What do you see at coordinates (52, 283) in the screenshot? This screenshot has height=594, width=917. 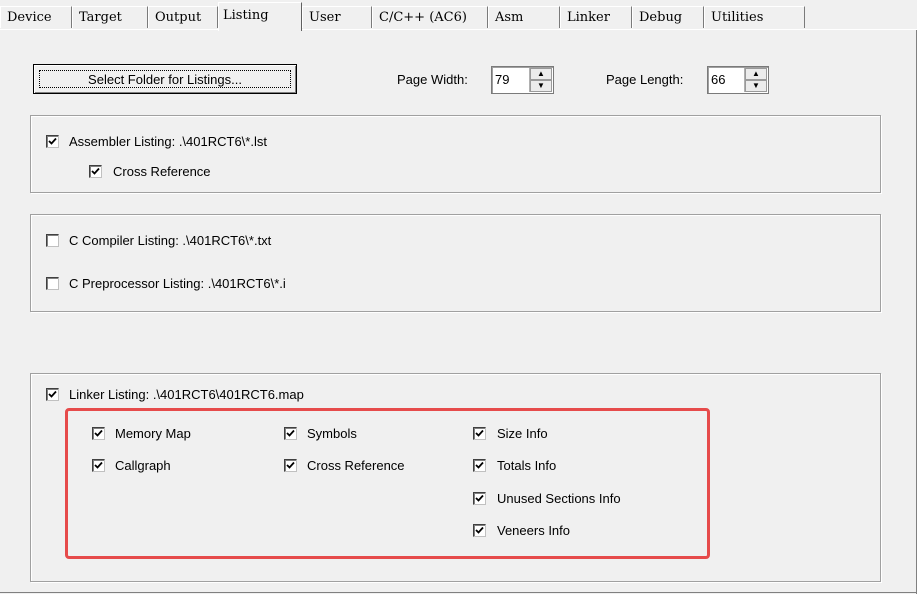 I see `c-preprocessor-listing-checkbox` at bounding box center [52, 283].